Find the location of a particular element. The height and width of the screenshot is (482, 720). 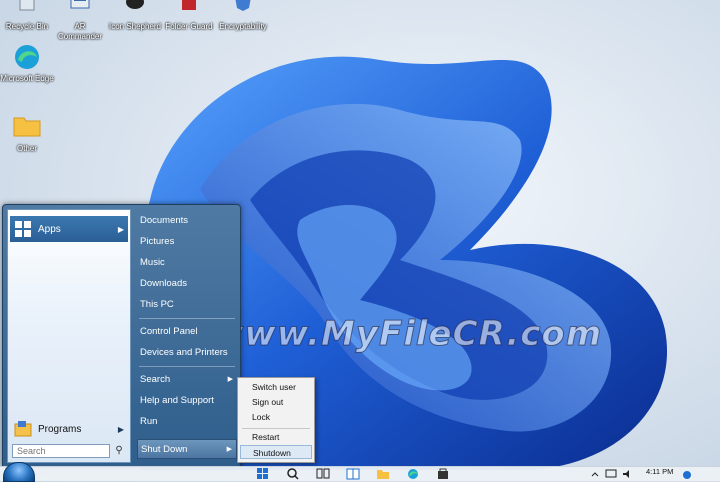

start-orb-button is located at coordinates (19, 472).